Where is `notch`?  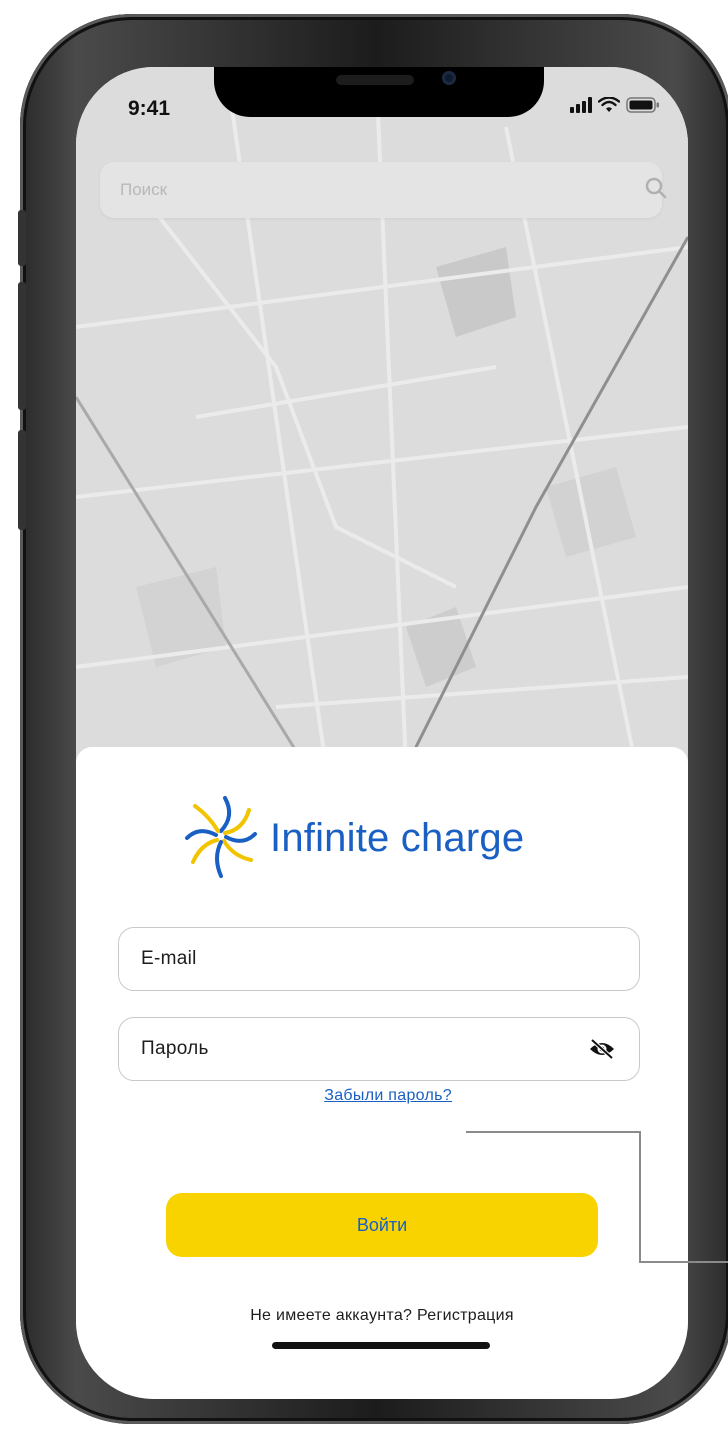 notch is located at coordinates (379, 92).